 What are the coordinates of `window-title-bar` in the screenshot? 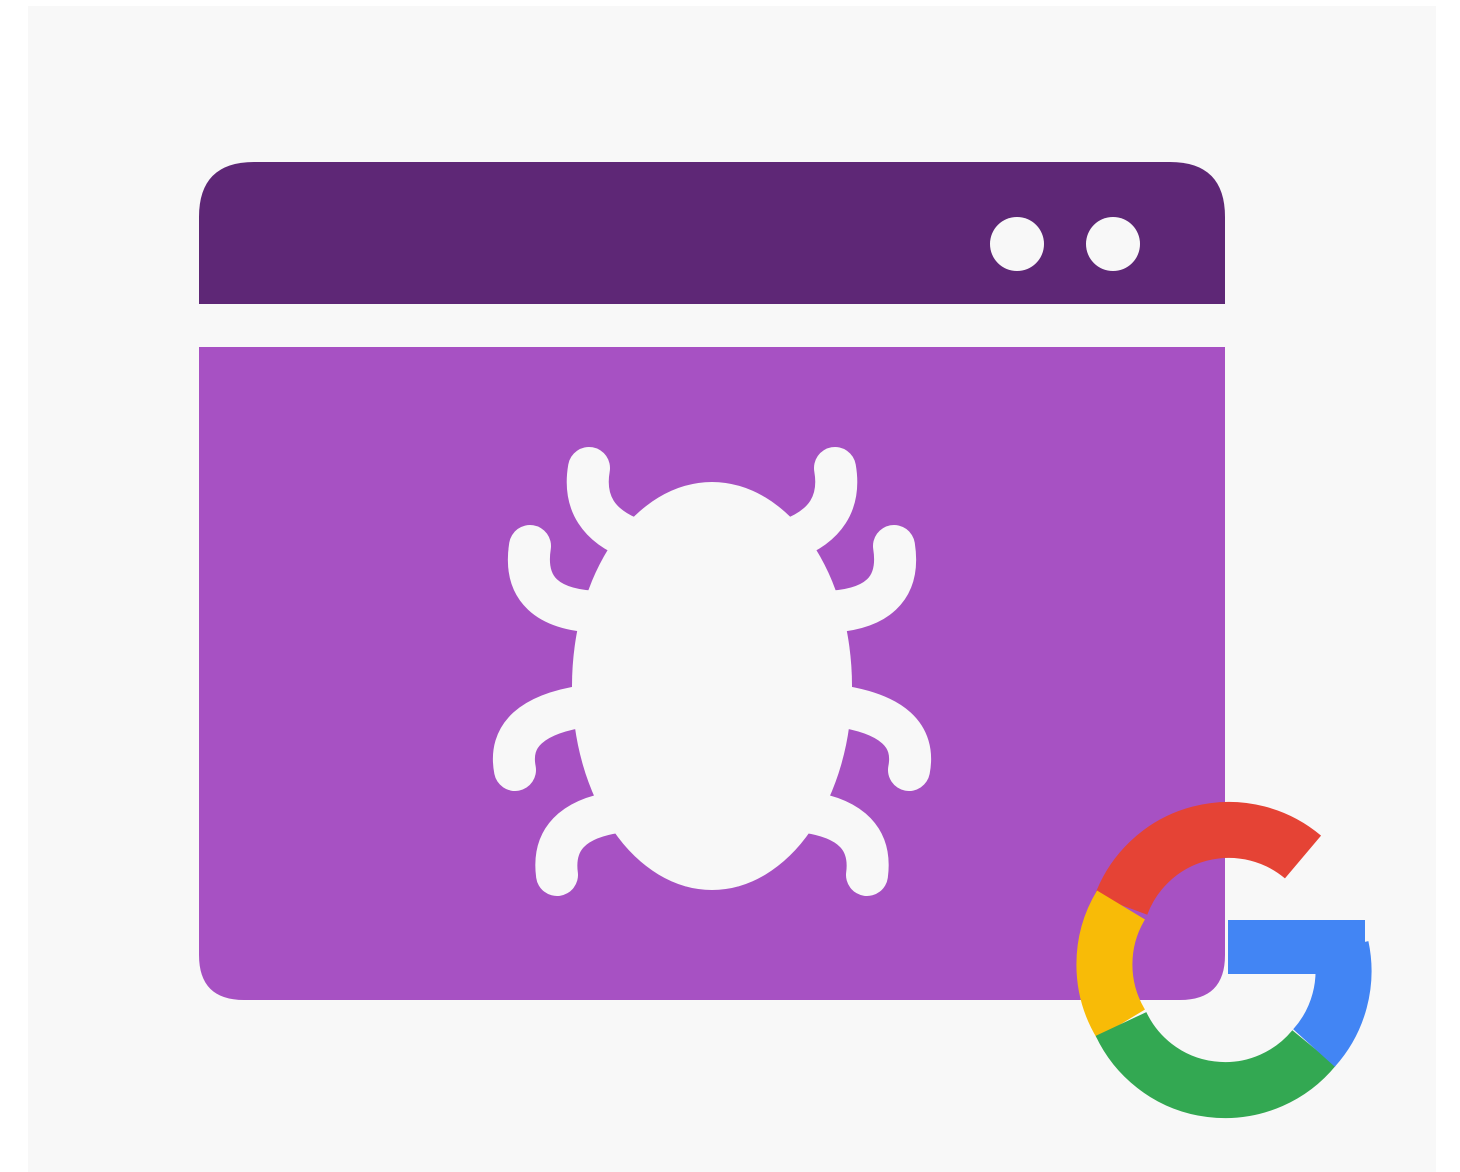 It's located at (712, 233).